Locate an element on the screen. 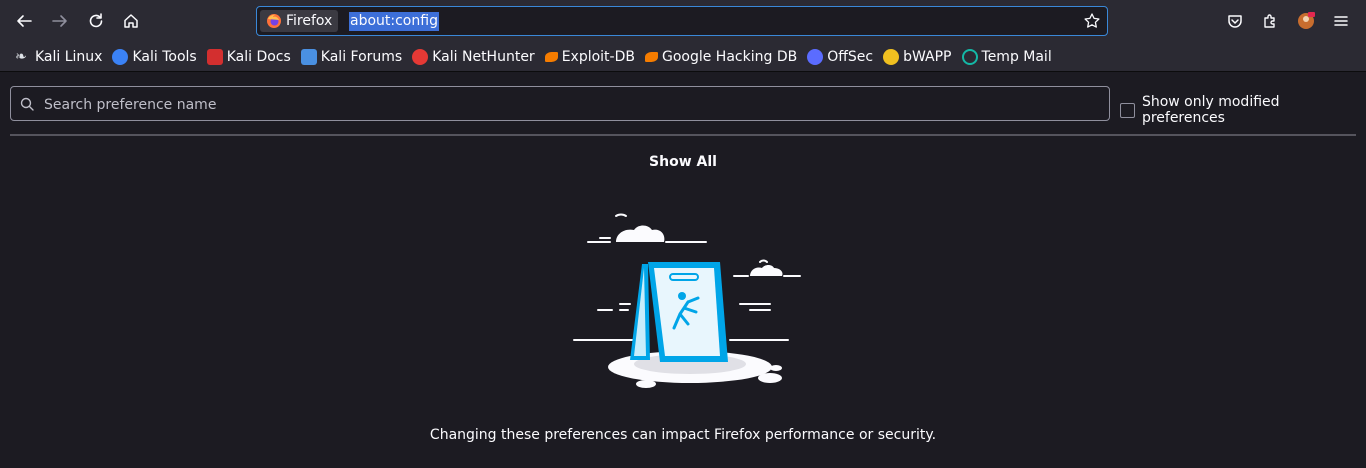 This screenshot has height=468, width=1366. pocket-icon is located at coordinates (1235, 21).